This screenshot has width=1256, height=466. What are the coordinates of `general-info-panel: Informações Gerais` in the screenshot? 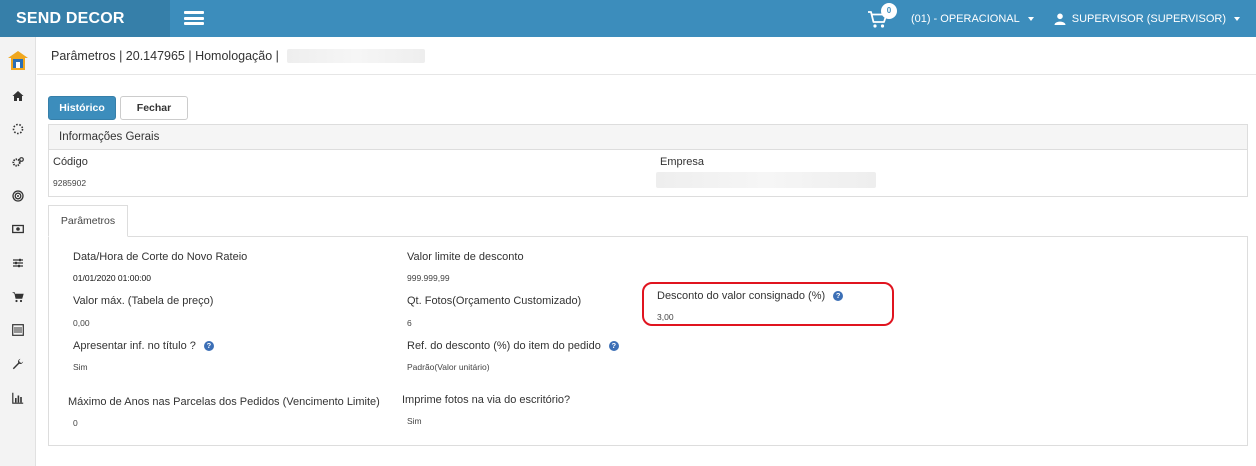 It's located at (648, 160).